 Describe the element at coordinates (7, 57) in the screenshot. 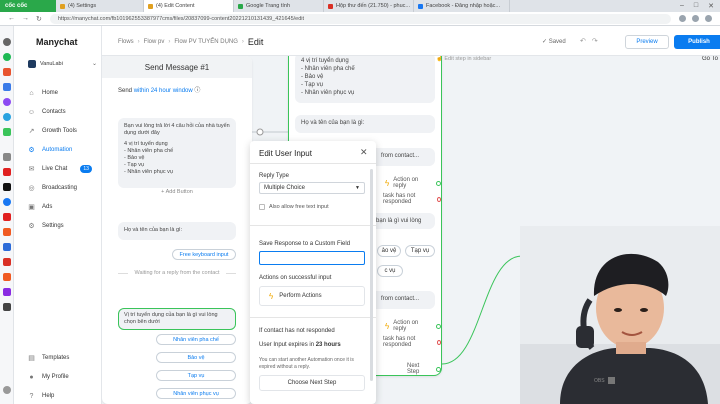

I see `music-icon` at that location.